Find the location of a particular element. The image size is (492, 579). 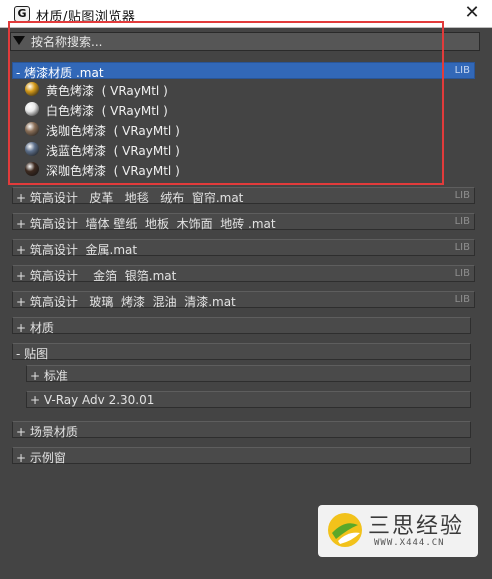

material-label: 白色烤漆 ( VRayMtl ) is located at coordinates (107, 111).